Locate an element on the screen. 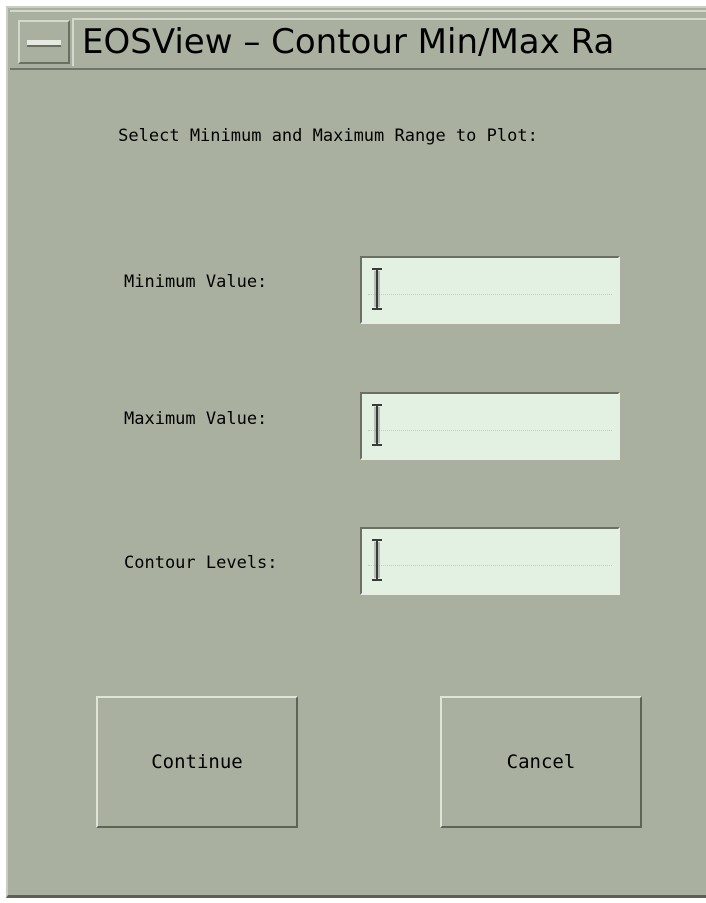  title-area: EOSView – Contour Min/Max Ra is located at coordinates (389, 42).